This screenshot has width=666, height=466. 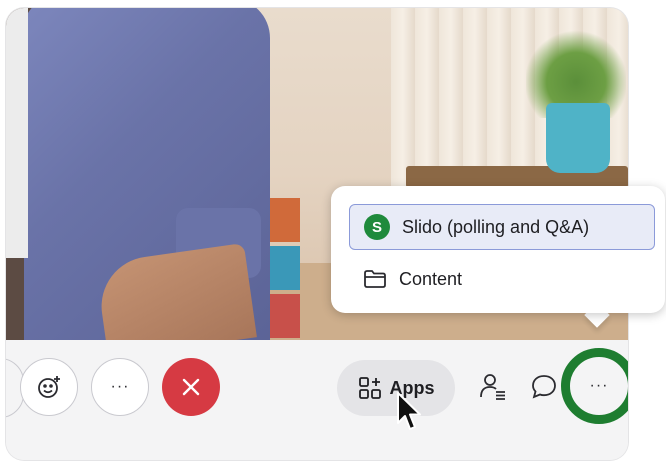 I want to click on emoji-add-icon, so click(x=49, y=387).